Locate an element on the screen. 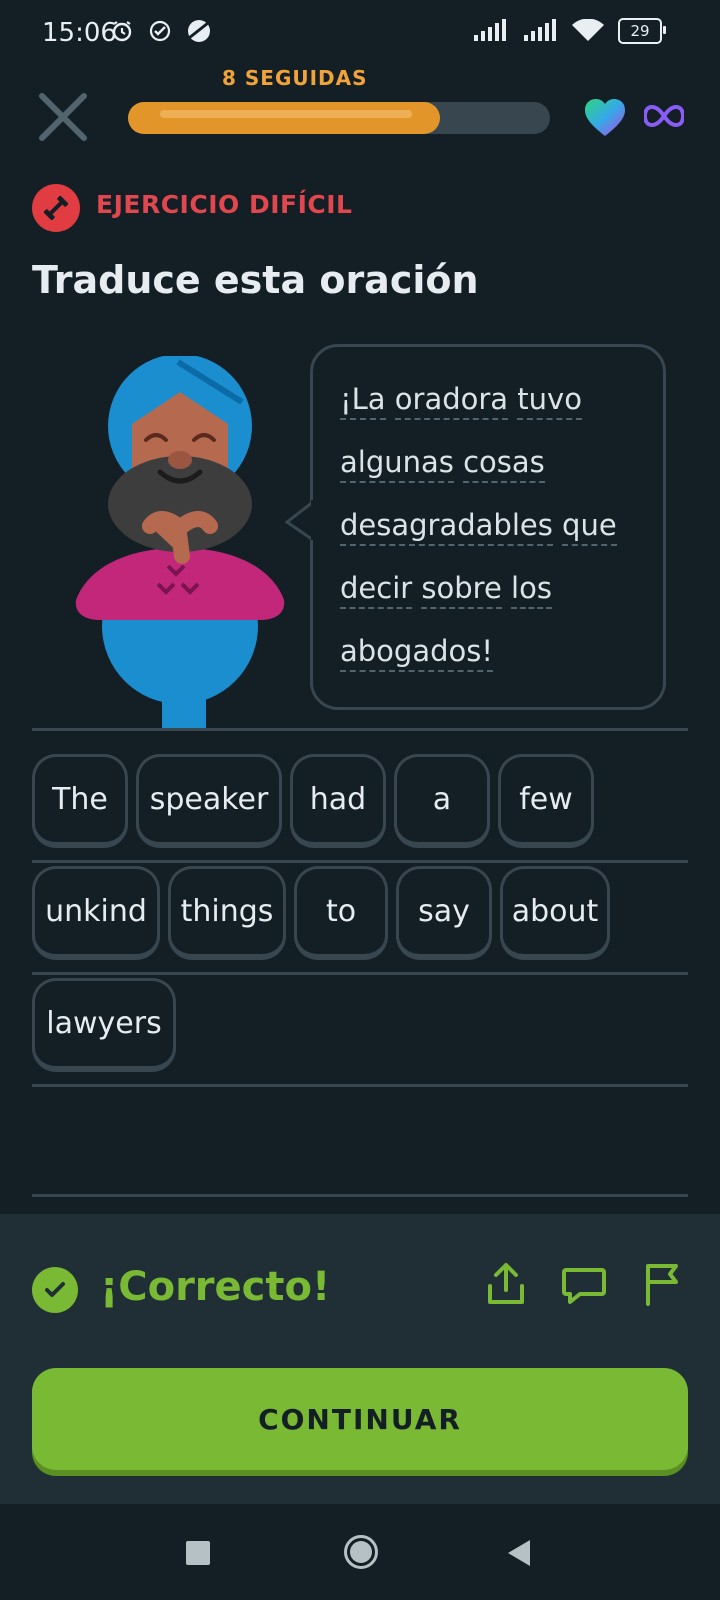 Image resolution: width=720 pixels, height=1600 pixels. check-icon is located at coordinates (55, 1290).